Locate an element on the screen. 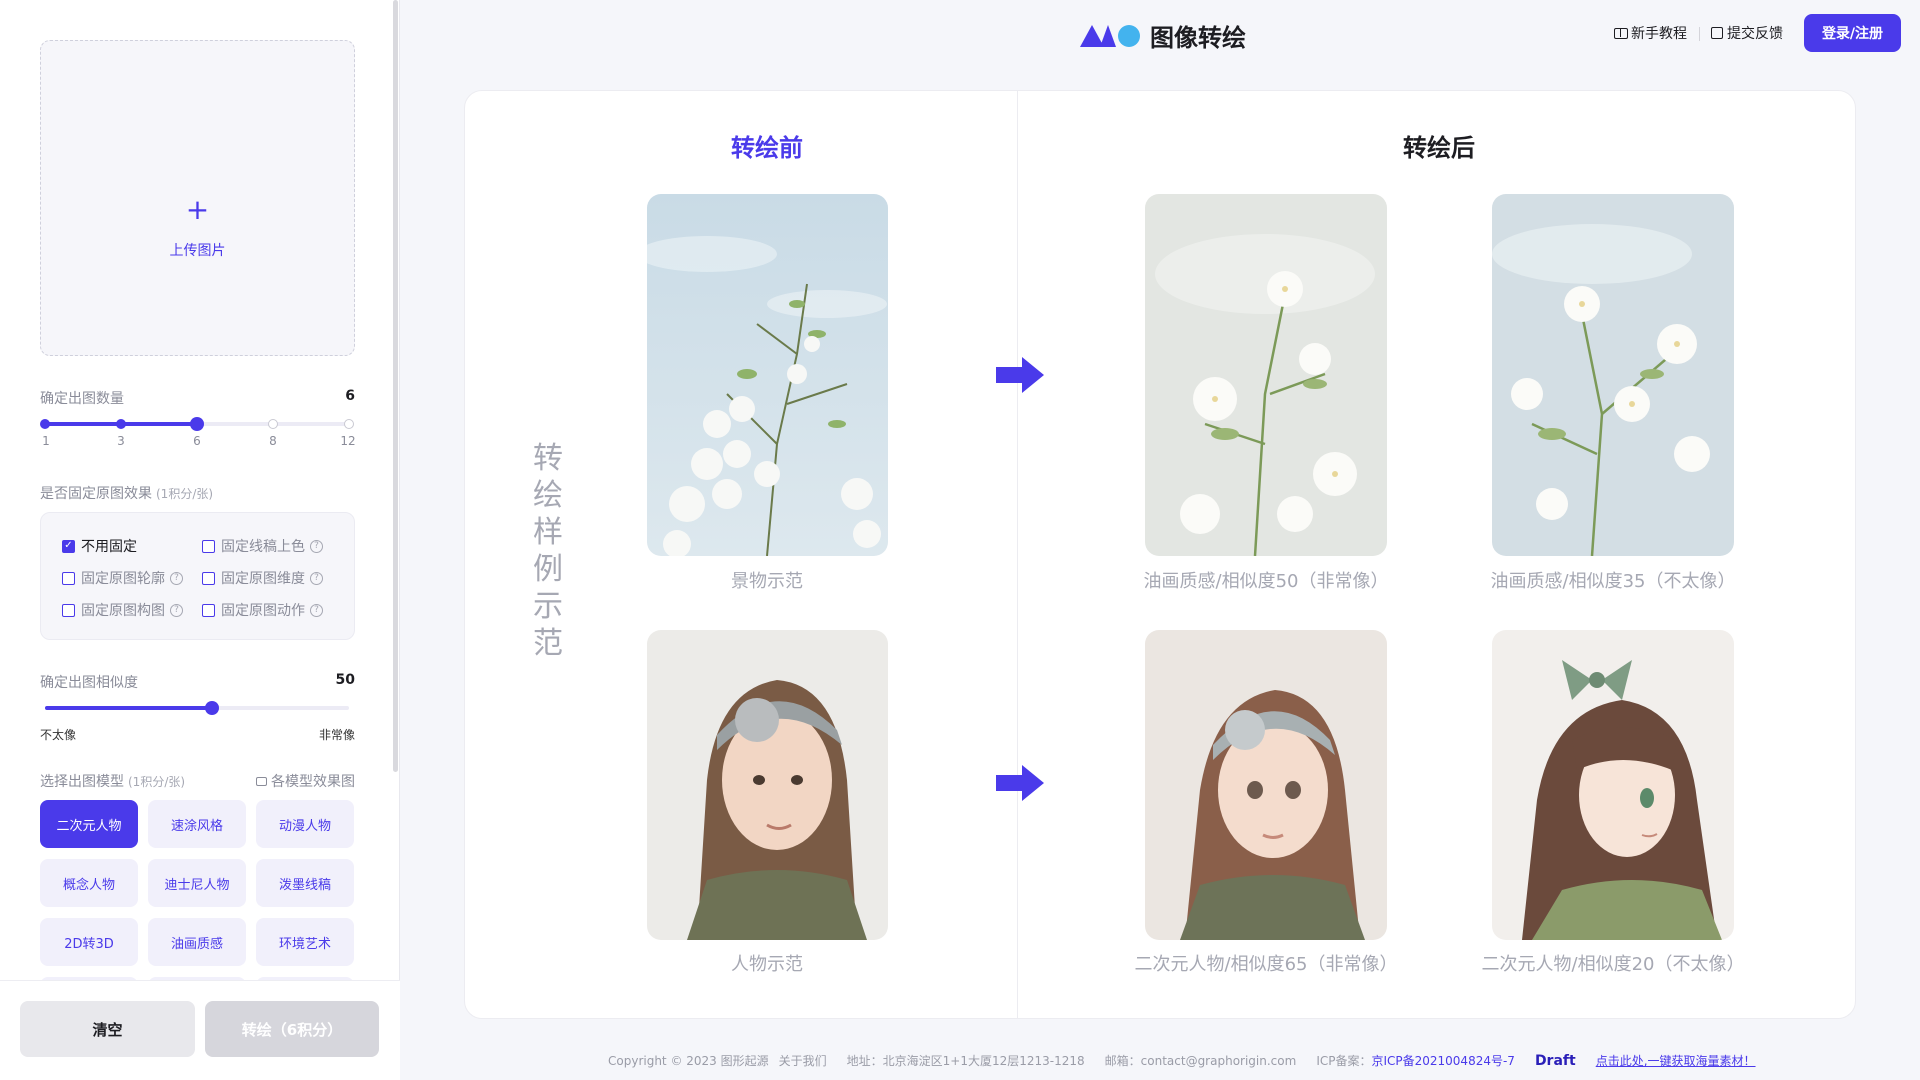 The image size is (1920, 1080). image-icon is located at coordinates (261, 781).